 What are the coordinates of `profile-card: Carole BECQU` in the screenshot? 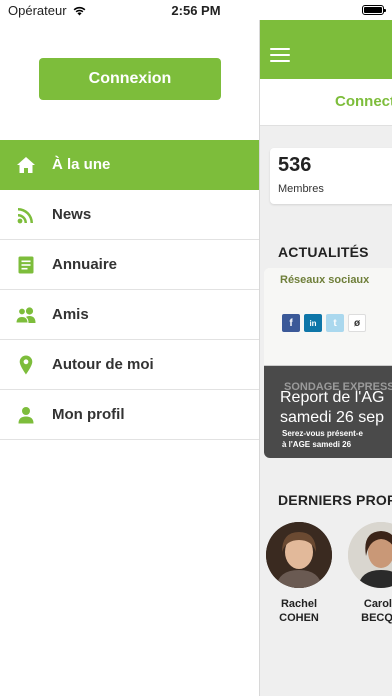 It's located at (364, 574).